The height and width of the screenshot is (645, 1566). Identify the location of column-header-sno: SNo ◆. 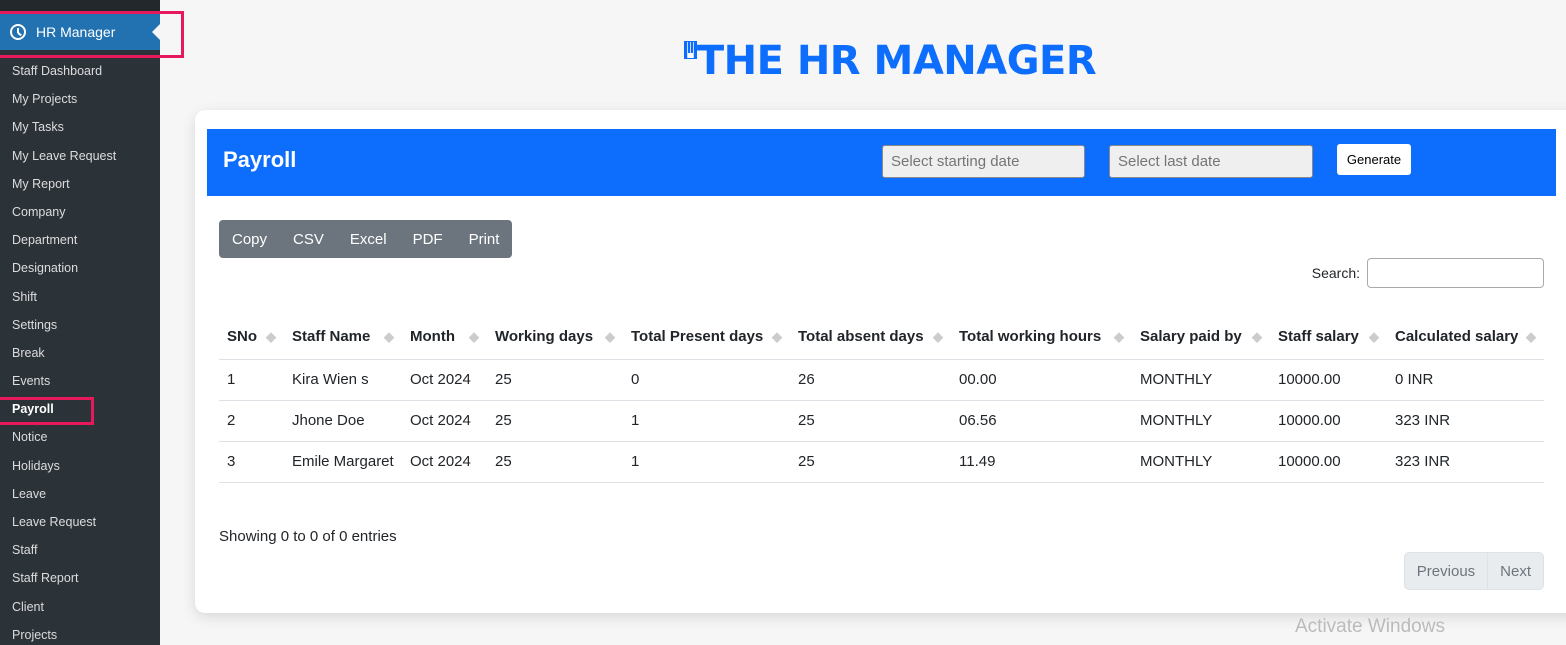
(251, 330).